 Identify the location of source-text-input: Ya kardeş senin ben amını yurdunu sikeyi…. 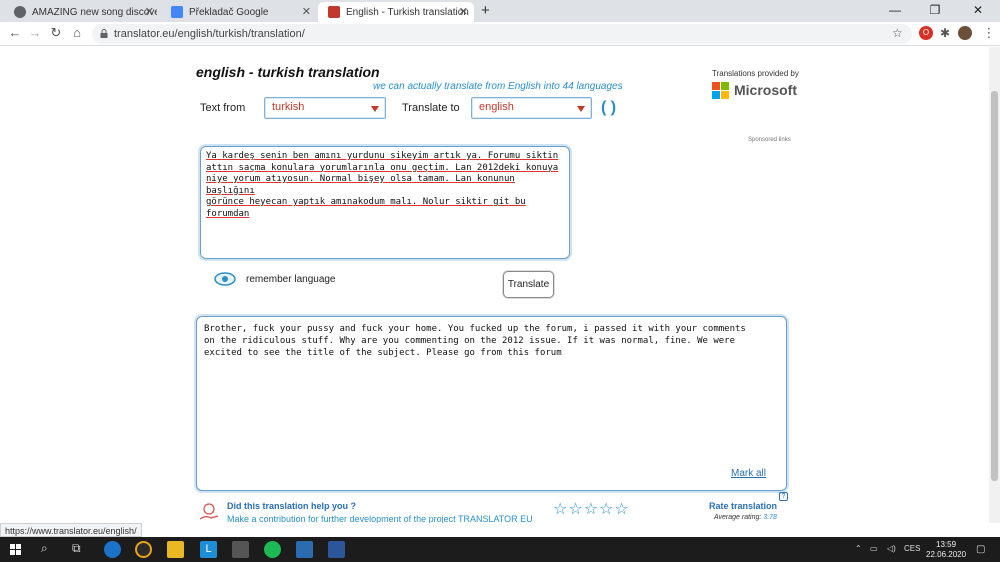
(385, 202).